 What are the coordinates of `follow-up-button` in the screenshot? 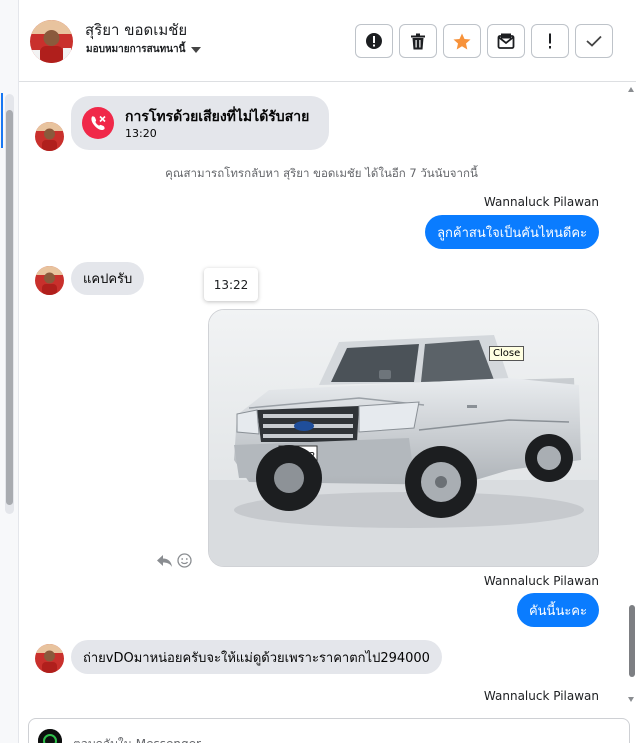 It's located at (550, 41).